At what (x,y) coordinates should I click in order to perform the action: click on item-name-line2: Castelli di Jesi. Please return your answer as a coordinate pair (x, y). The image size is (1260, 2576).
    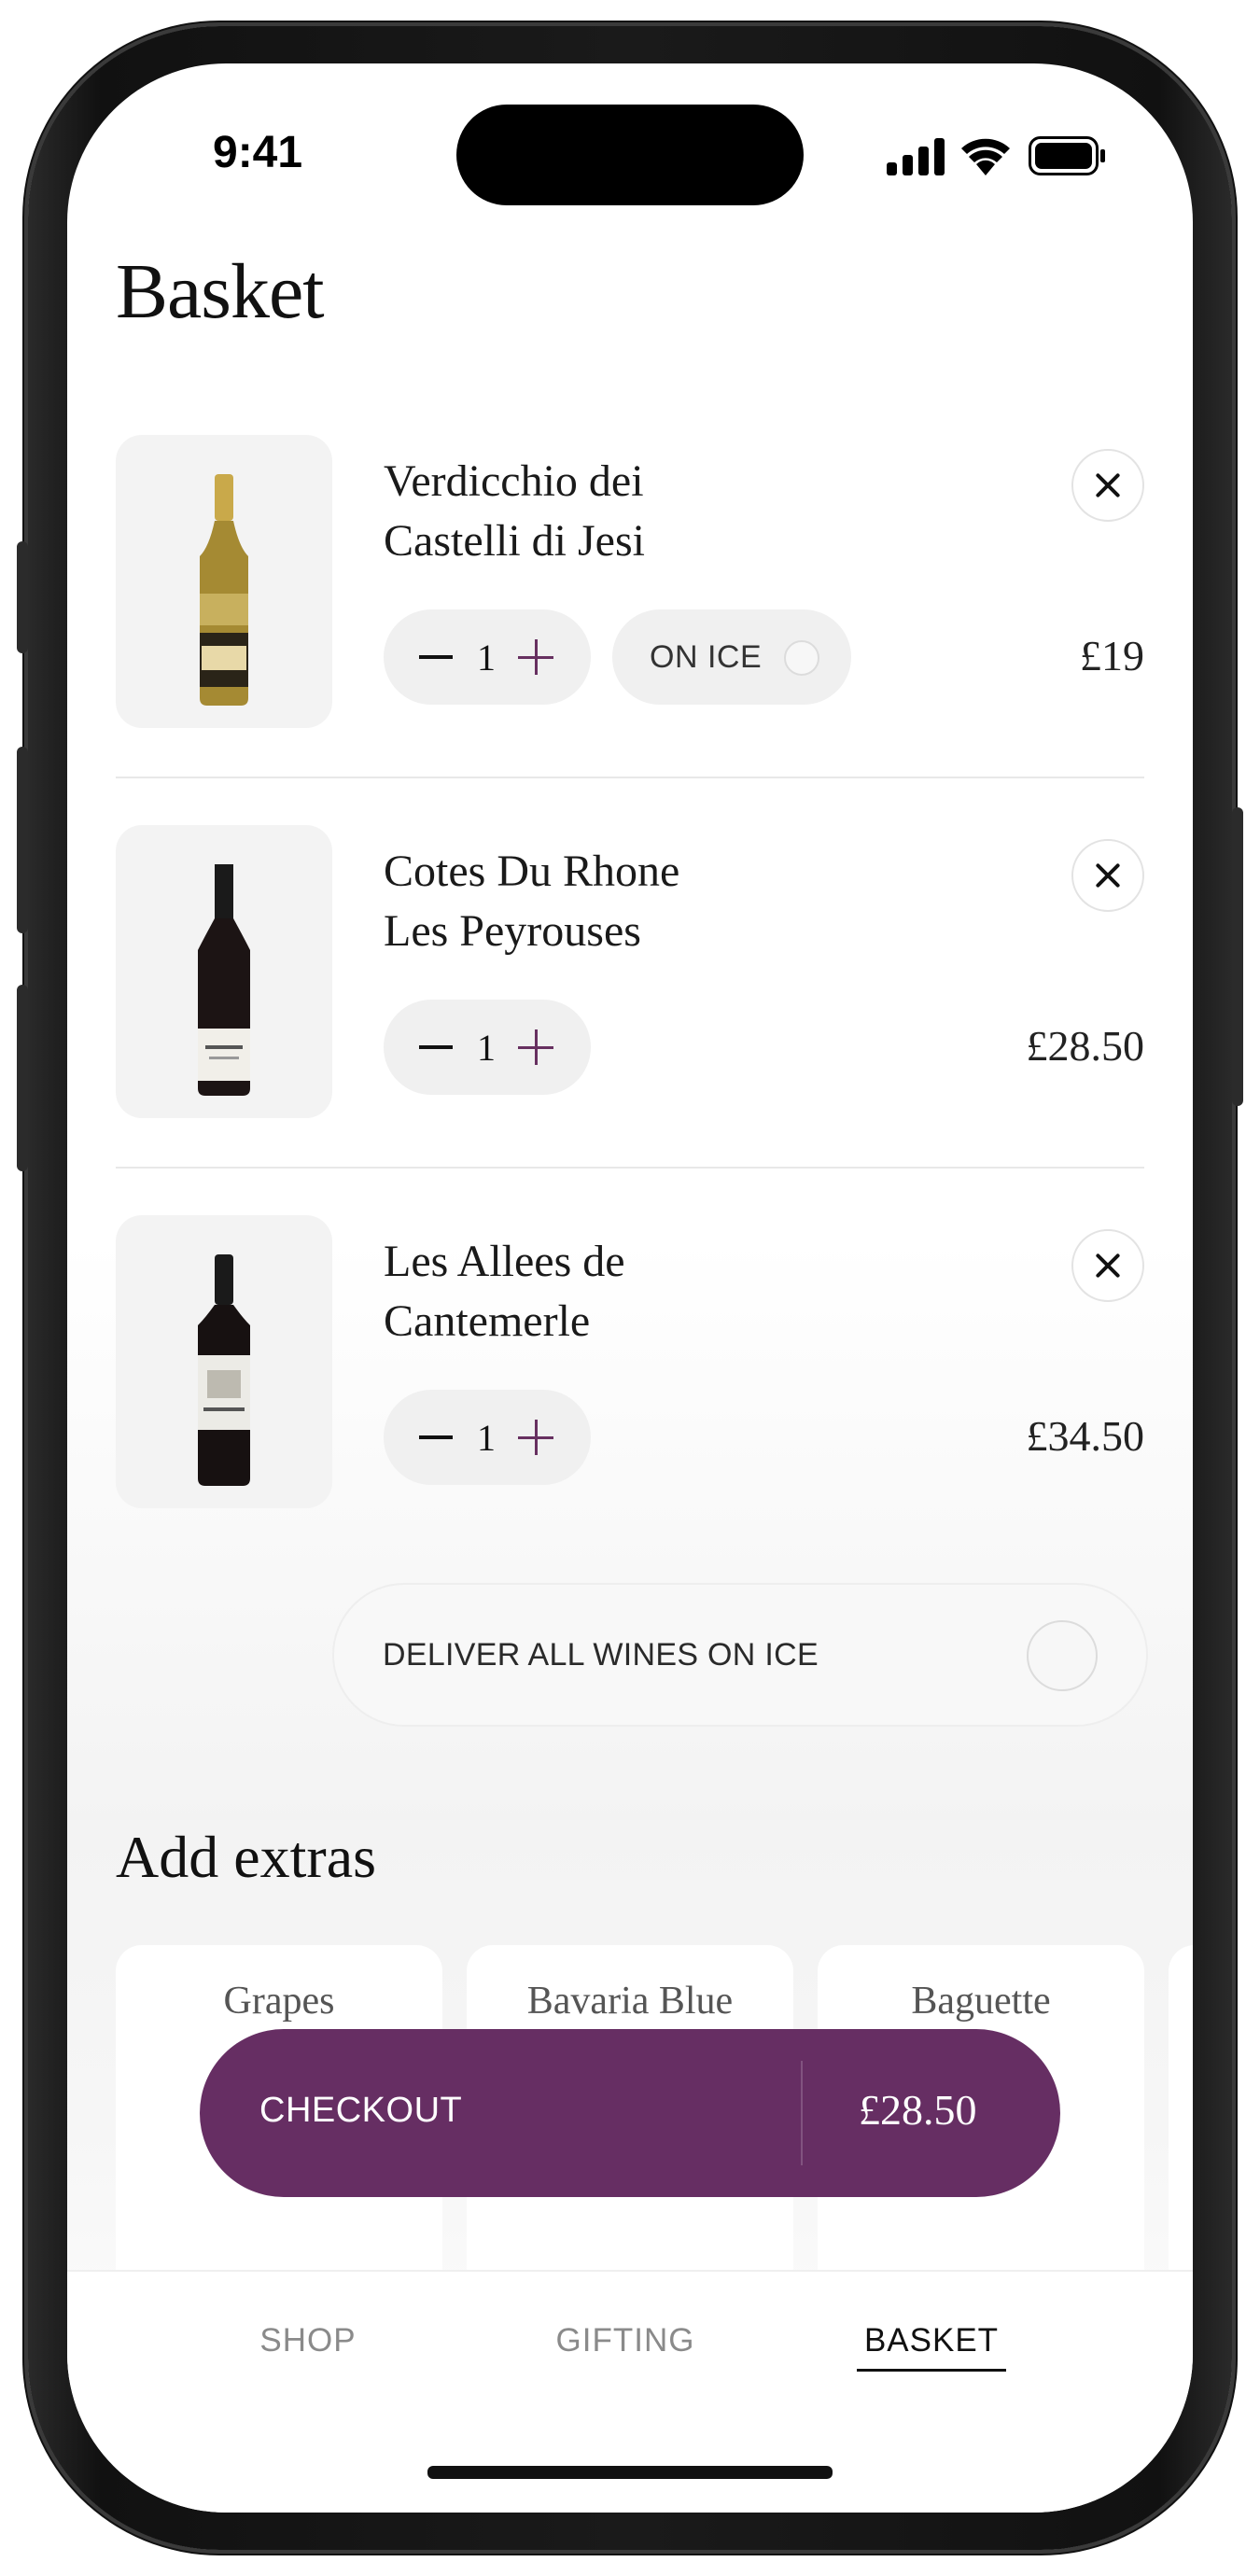
    Looking at the image, I should click on (514, 541).